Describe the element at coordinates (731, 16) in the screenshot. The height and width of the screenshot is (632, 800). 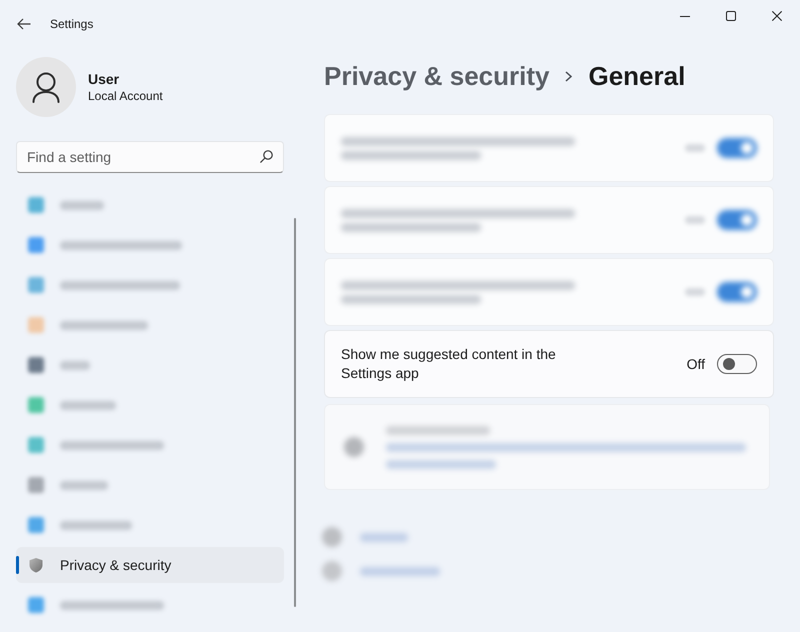
I see `maximize-icon` at that location.